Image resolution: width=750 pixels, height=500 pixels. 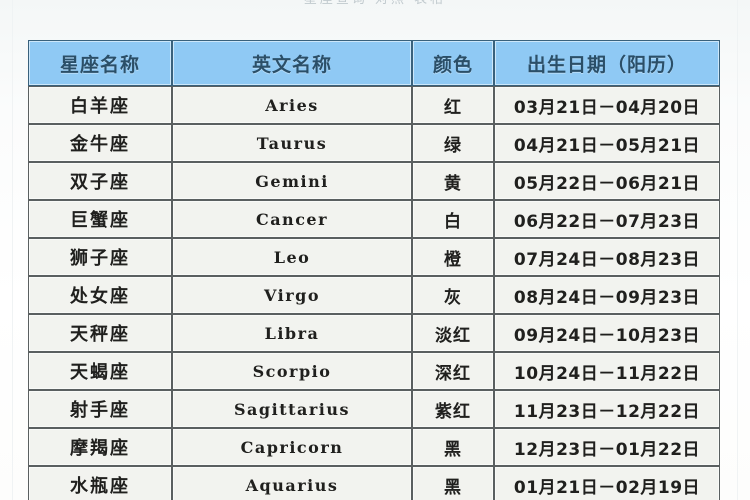 I want to click on cell-color: 白, so click(x=453, y=219).